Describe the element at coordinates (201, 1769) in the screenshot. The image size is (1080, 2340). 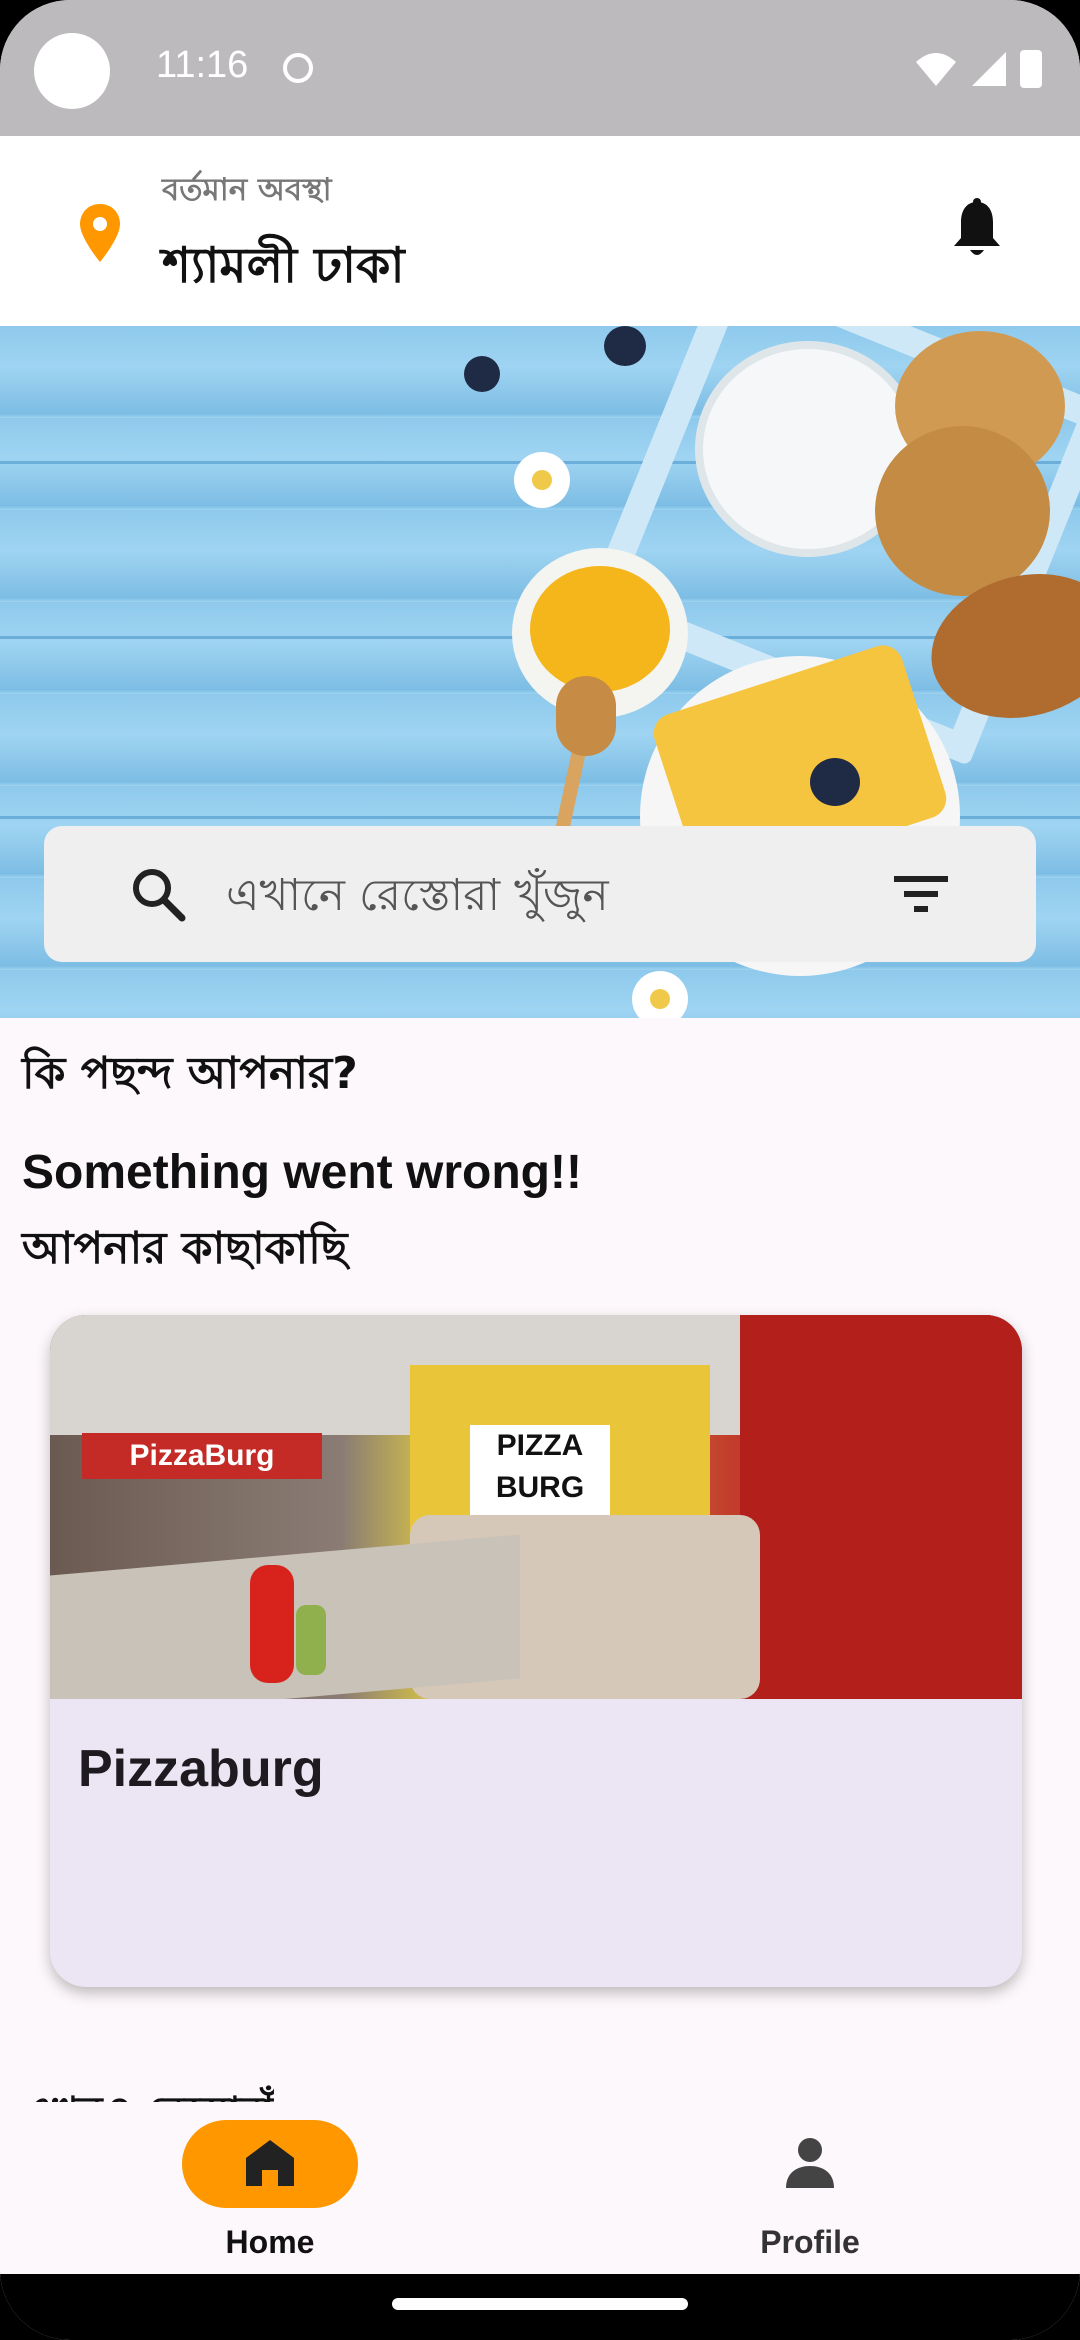
I see `restaurant-name: Pizzaburg` at that location.